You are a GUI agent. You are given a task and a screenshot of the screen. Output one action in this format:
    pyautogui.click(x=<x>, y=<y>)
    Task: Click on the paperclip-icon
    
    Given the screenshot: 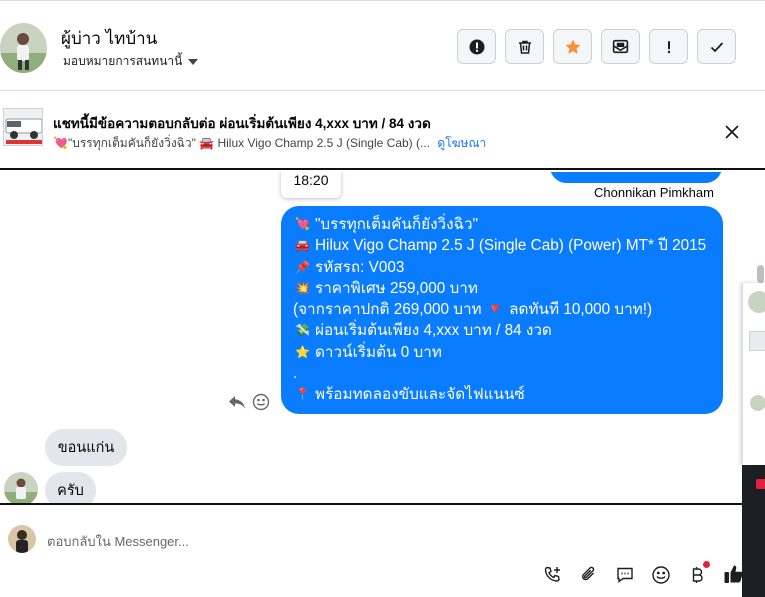 What is the action you would take?
    pyautogui.click(x=588, y=573)
    